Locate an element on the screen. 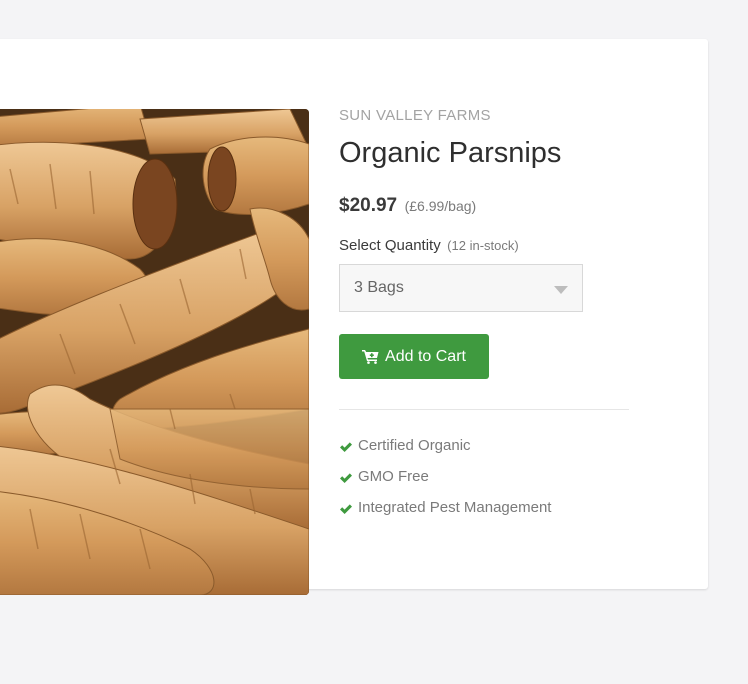  quantity-label: Select Quantity is located at coordinates (390, 245).